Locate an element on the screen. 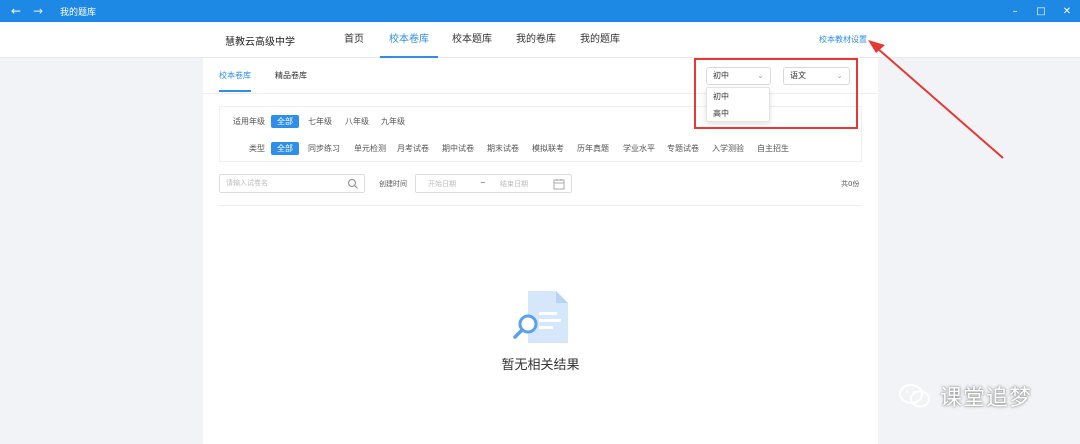  result-count: 共0份 is located at coordinates (850, 184).